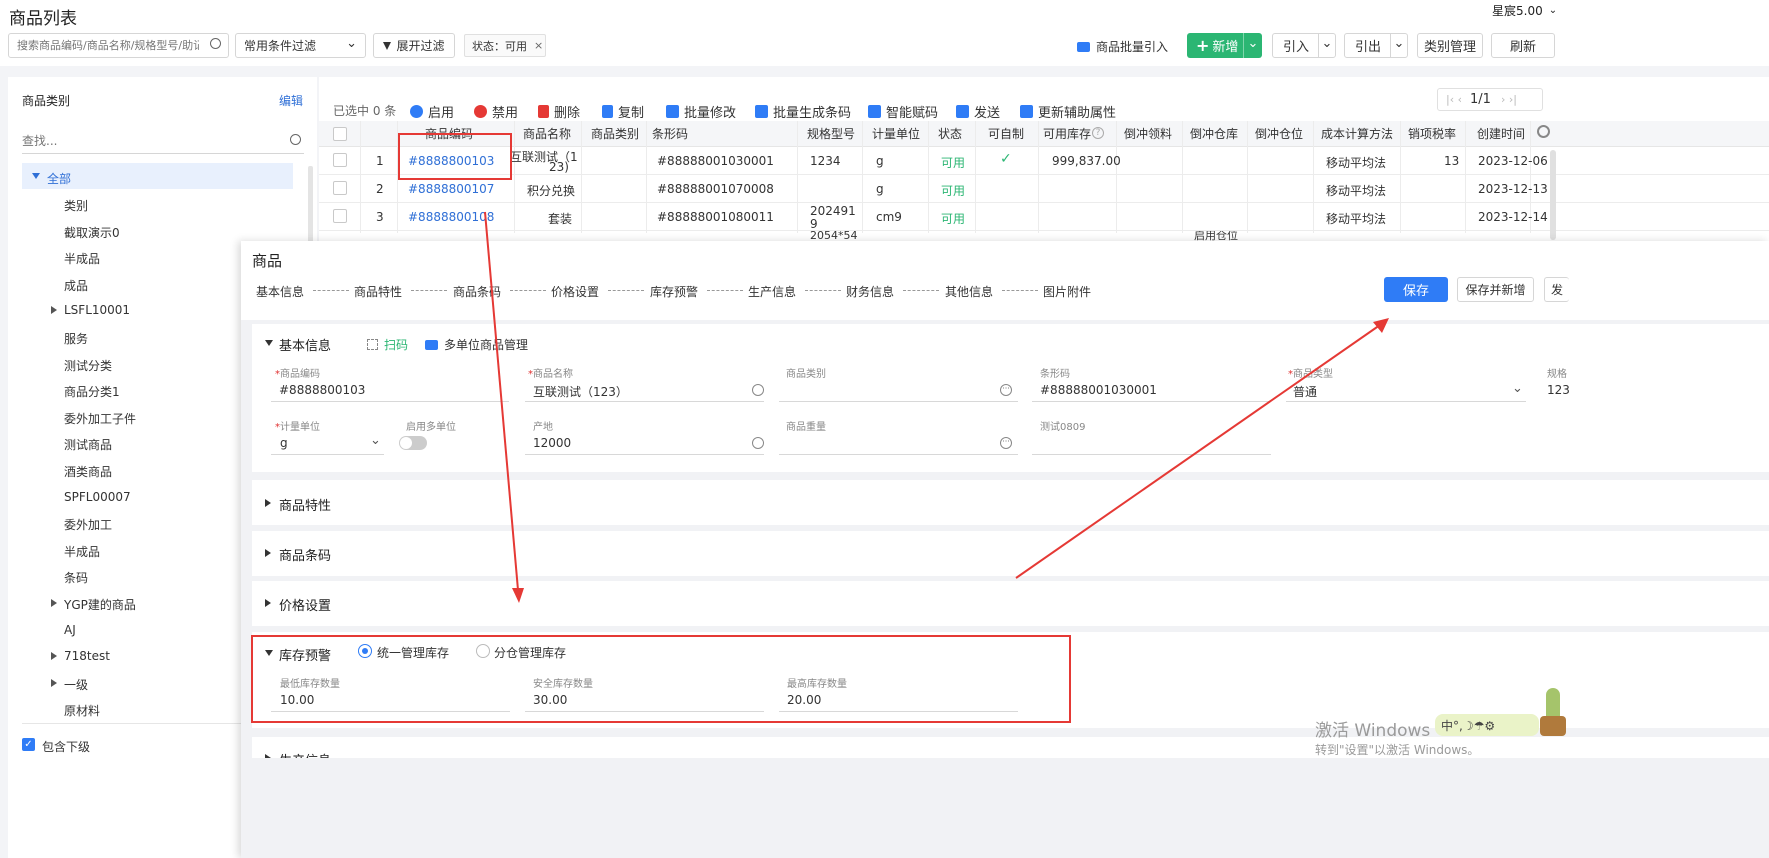 This screenshot has height=858, width=1769. Describe the element at coordinates (518, 595) in the screenshot. I see `arrow-head-down` at that location.